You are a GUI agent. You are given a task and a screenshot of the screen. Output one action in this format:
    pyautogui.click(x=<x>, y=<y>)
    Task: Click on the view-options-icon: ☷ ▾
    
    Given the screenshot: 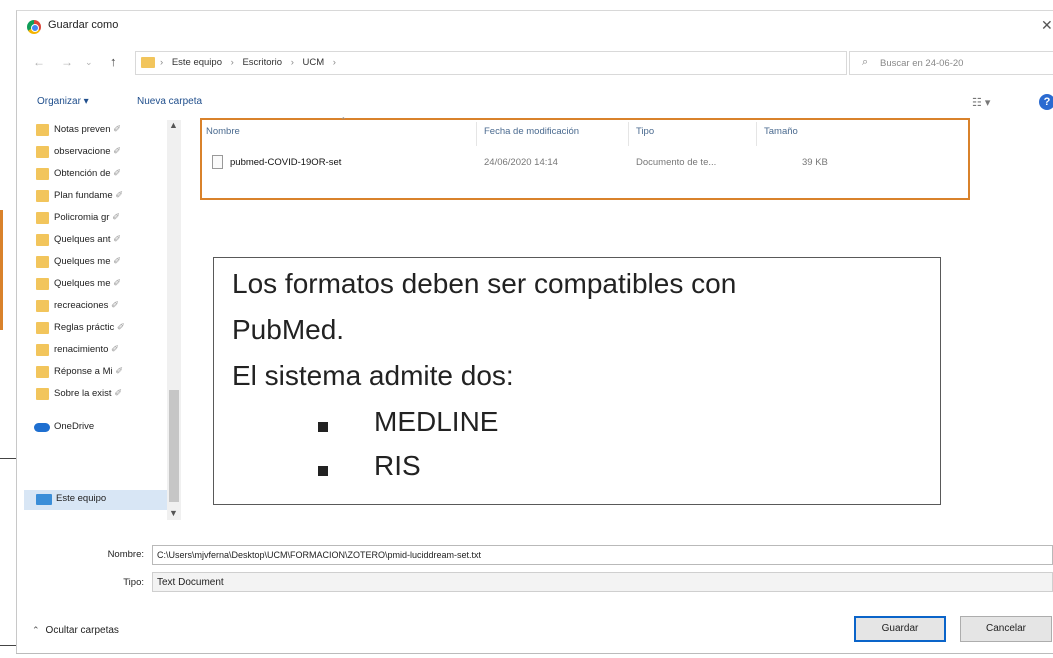 What is the action you would take?
    pyautogui.click(x=981, y=102)
    